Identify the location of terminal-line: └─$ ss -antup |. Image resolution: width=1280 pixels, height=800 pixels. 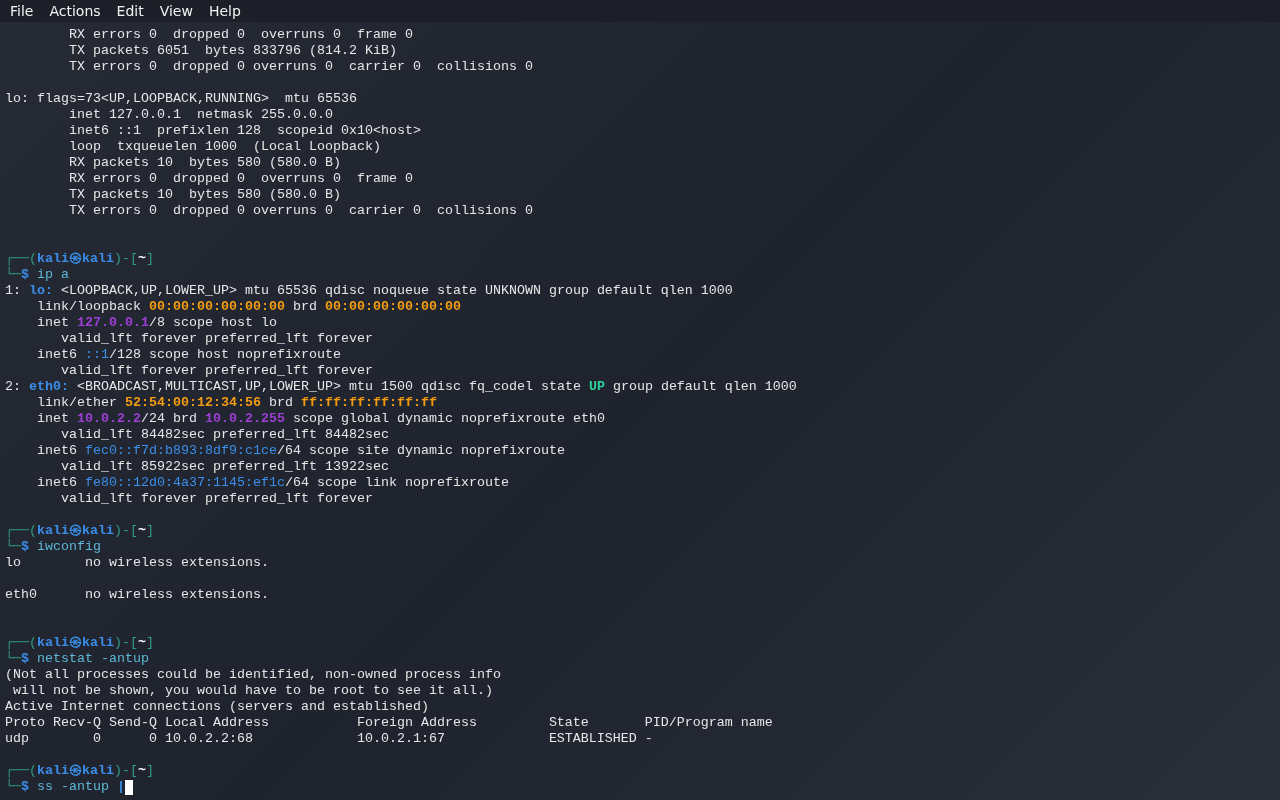
(65, 787).